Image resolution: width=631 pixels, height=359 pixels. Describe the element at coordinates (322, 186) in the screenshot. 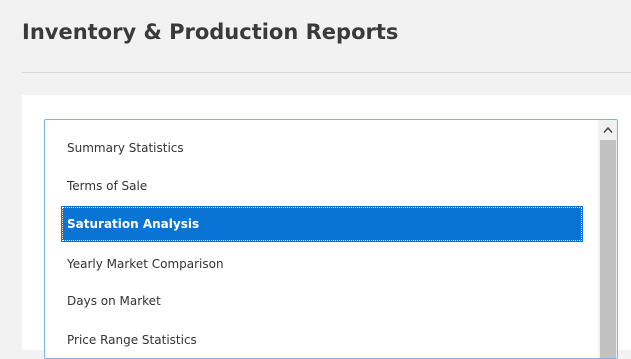

I see `list-item-terms-of-sale: Terms of Sale` at that location.